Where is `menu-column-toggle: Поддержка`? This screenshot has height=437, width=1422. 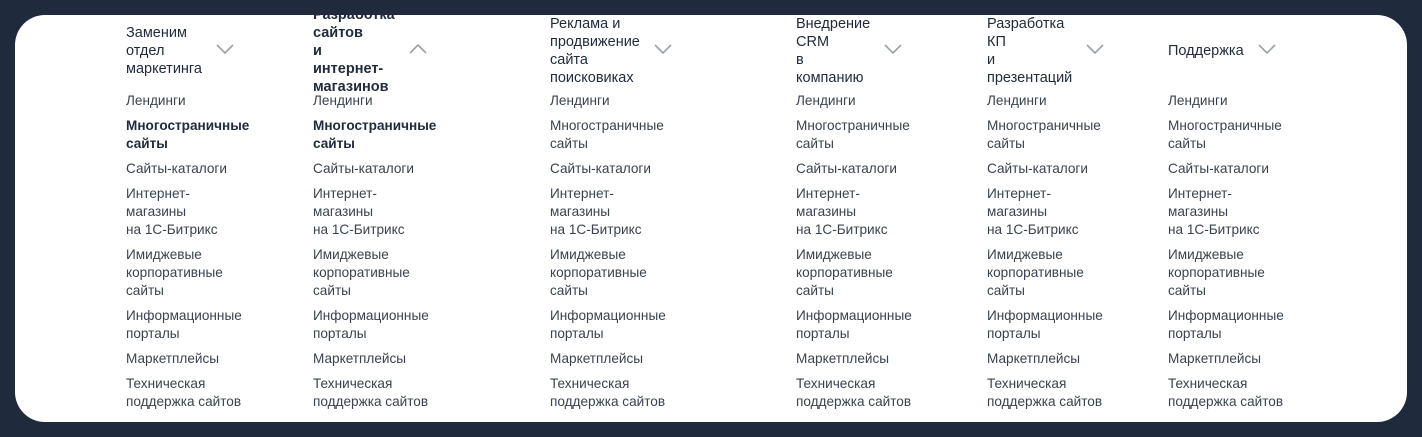
menu-column-toggle: Поддержка is located at coordinates (1222, 51).